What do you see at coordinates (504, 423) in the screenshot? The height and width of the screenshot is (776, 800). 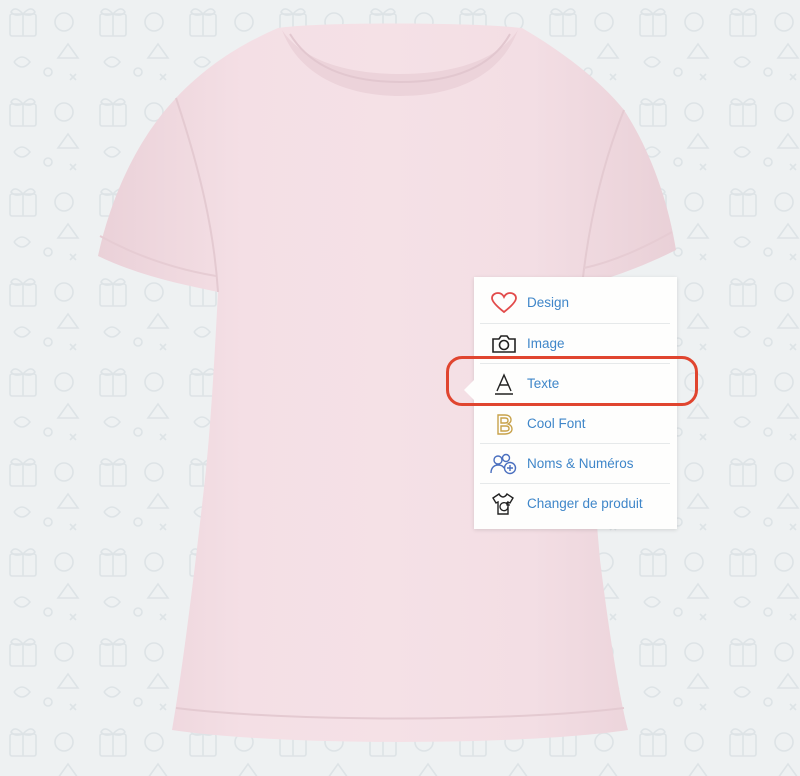 I see `cool-font-b-icon` at bounding box center [504, 423].